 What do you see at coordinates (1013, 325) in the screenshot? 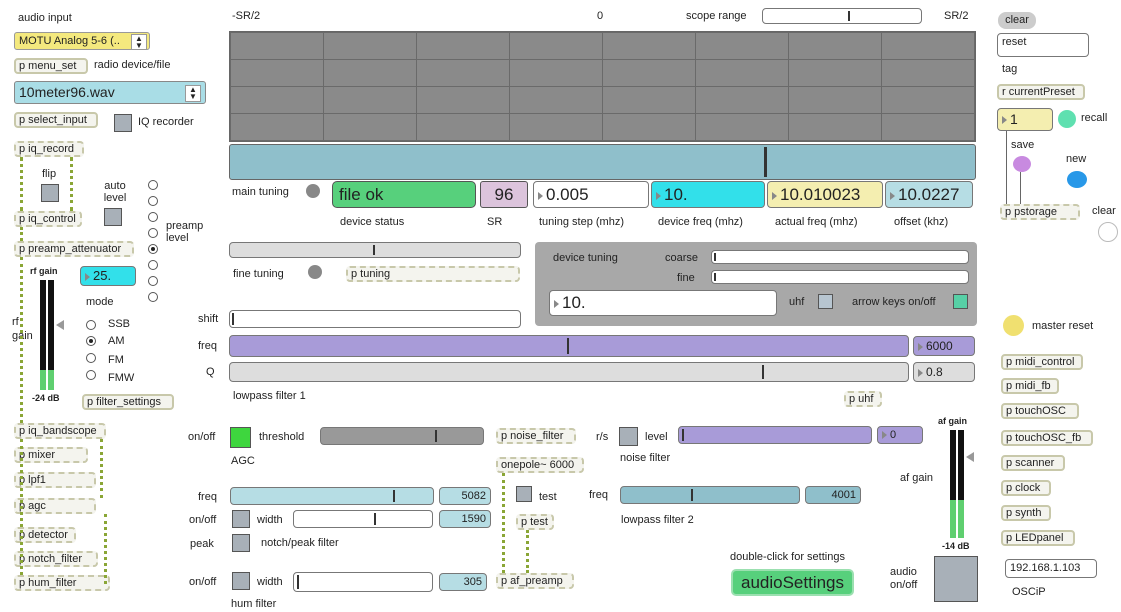
I see `master-reset-button` at bounding box center [1013, 325].